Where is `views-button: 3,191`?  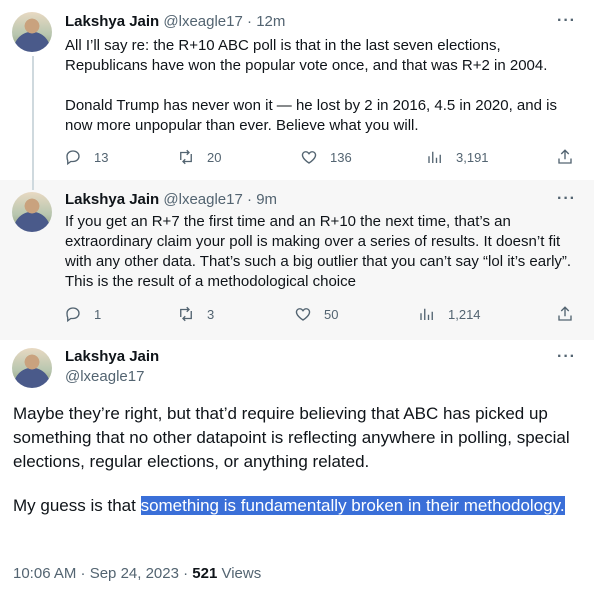
views-button: 3,191 is located at coordinates (457, 157).